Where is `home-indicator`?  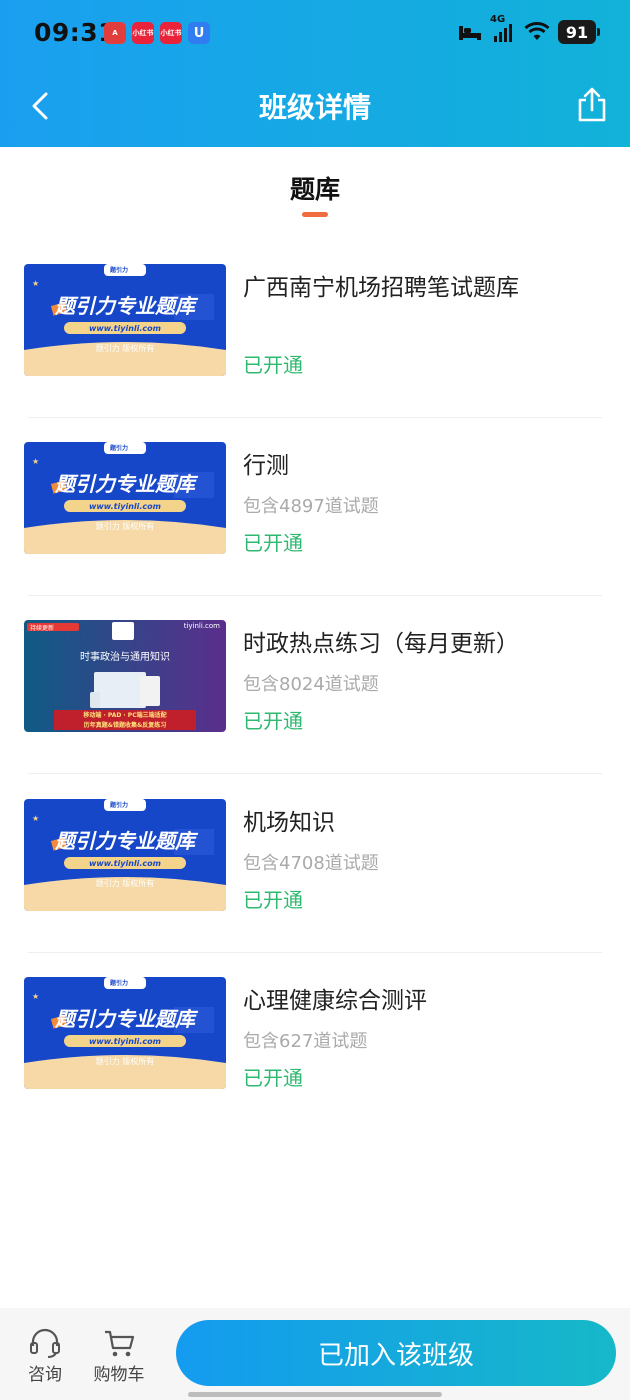
home-indicator is located at coordinates (315, 1394).